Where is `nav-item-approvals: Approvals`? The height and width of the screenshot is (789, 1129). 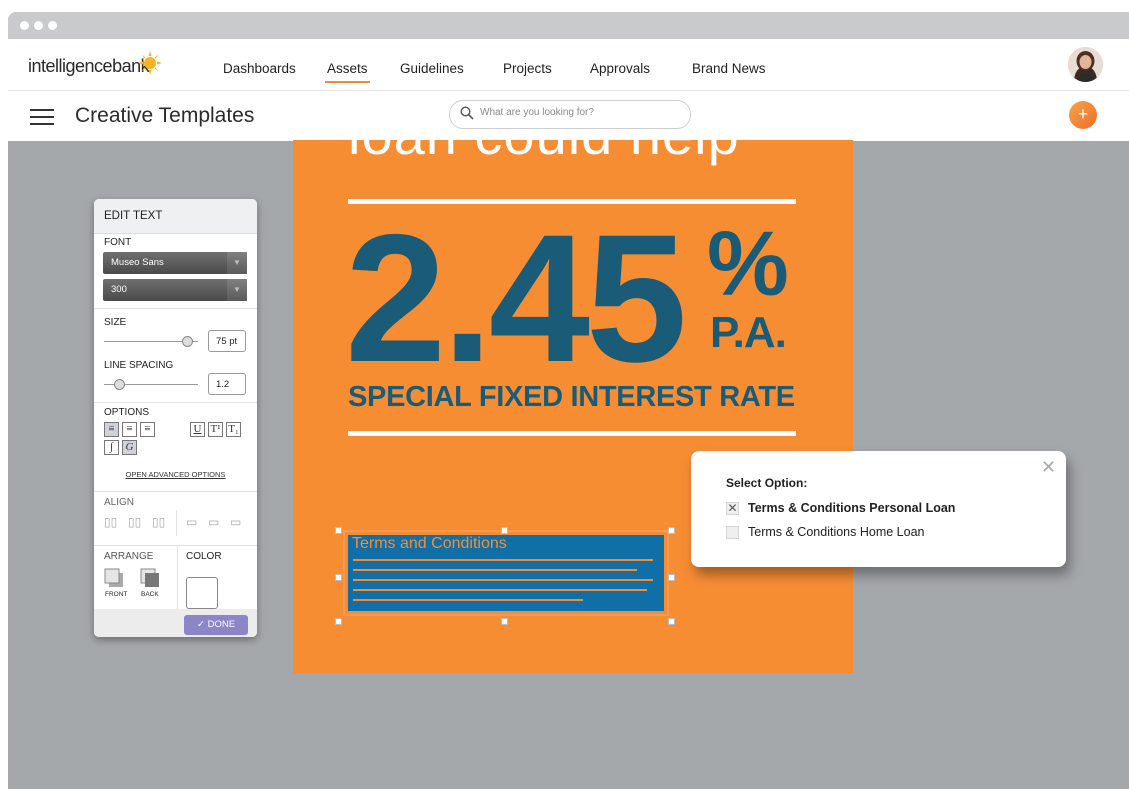 nav-item-approvals: Approvals is located at coordinates (620, 68).